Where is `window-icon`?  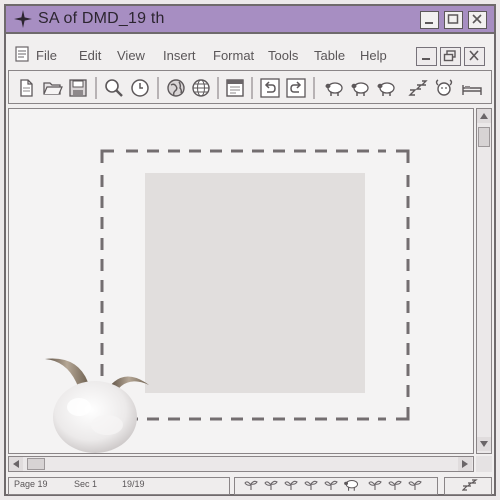 window-icon is located at coordinates (235, 88).